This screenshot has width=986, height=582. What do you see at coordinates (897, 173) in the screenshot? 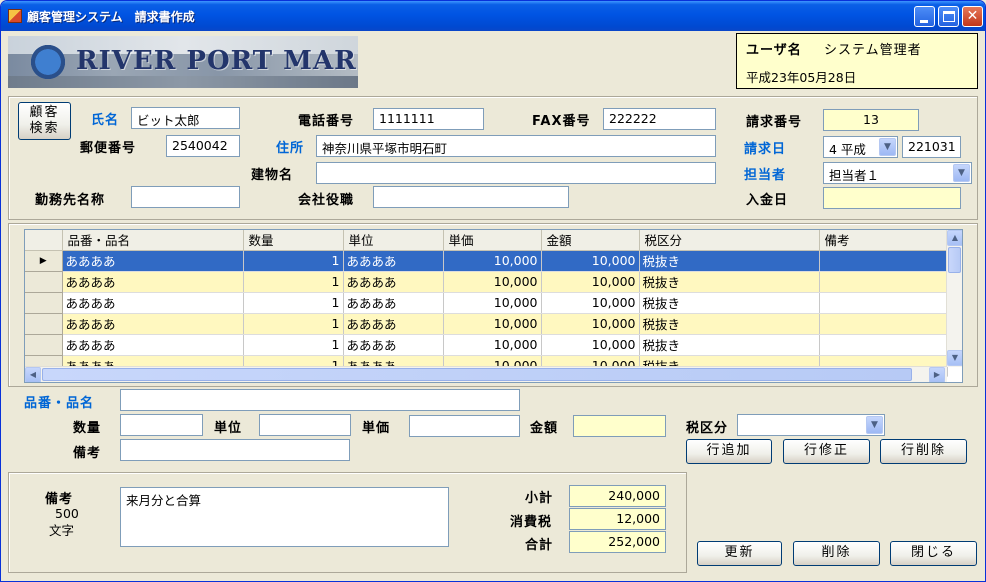
I see `staff-select: 担当者１ ▼` at bounding box center [897, 173].